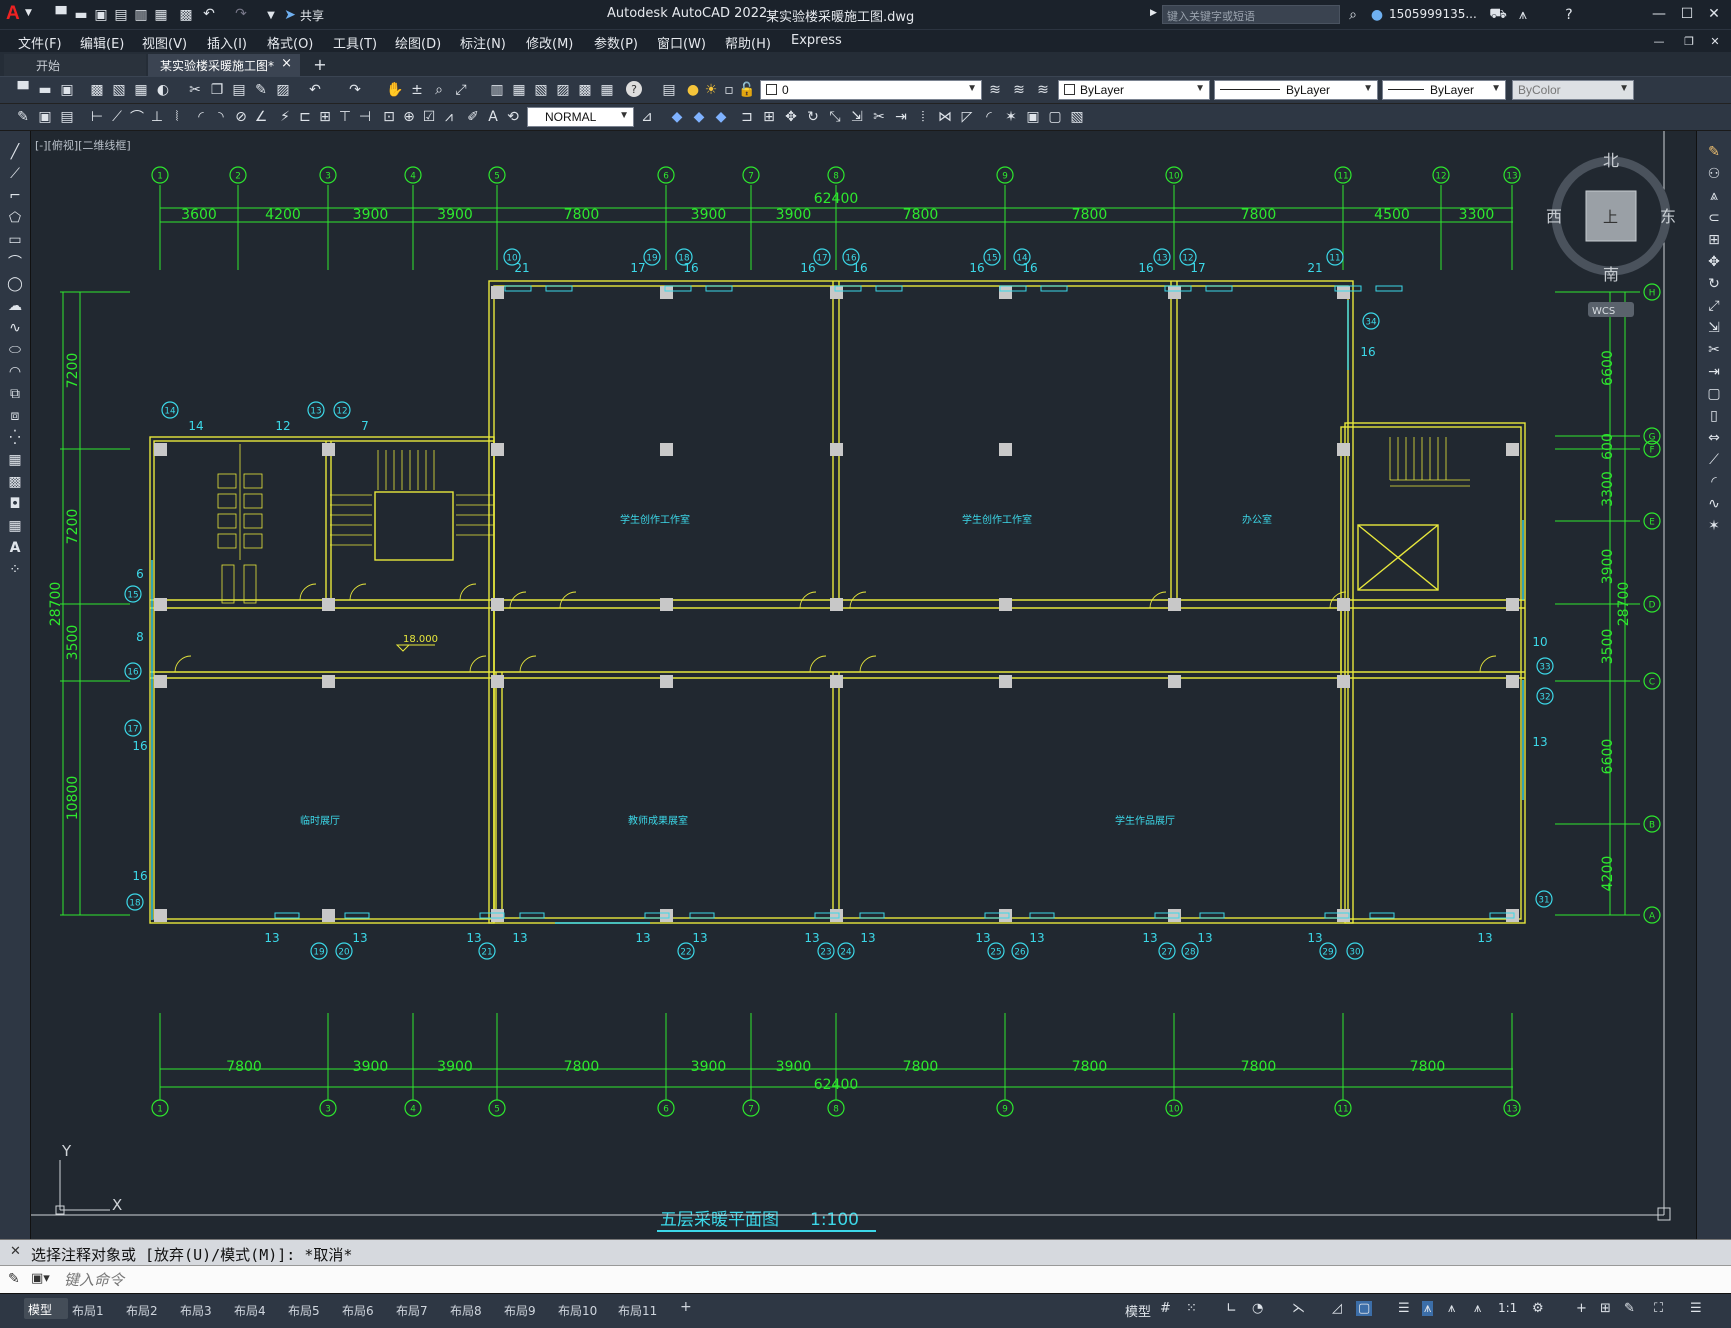 This screenshot has height=1328, width=1731. I want to click on menu-help: 帮助(H), so click(748, 42).